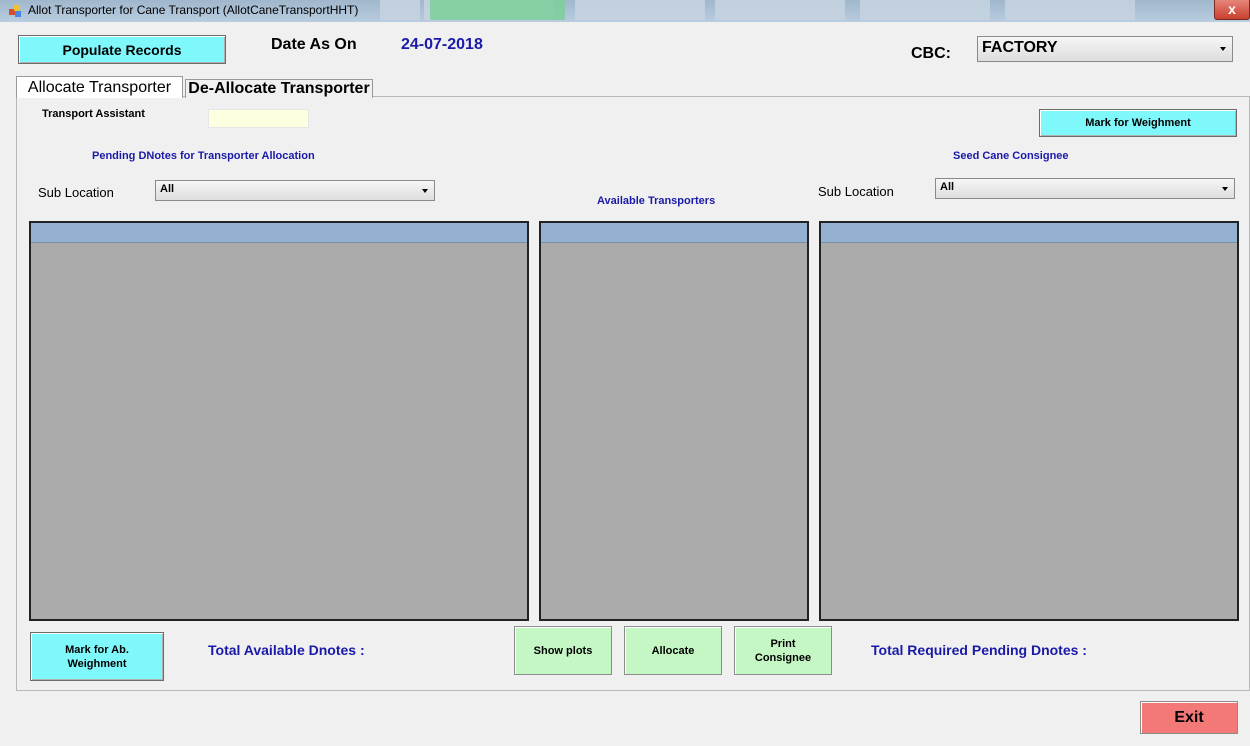 This screenshot has width=1250, height=746. Describe the element at coordinates (97, 656) in the screenshot. I see `mark-for-ab-weighment-button: Mark for Ab. Weighment` at that location.